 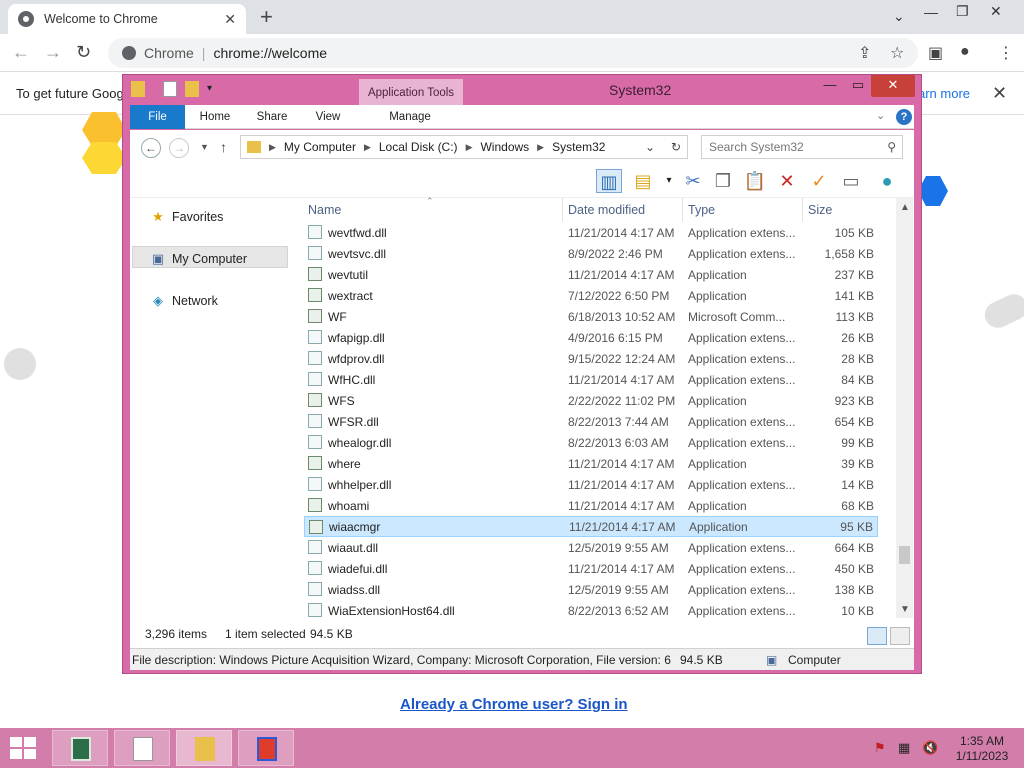 What do you see at coordinates (930, 748) in the screenshot?
I see `volume-muted-icon: 🔇` at bounding box center [930, 748].